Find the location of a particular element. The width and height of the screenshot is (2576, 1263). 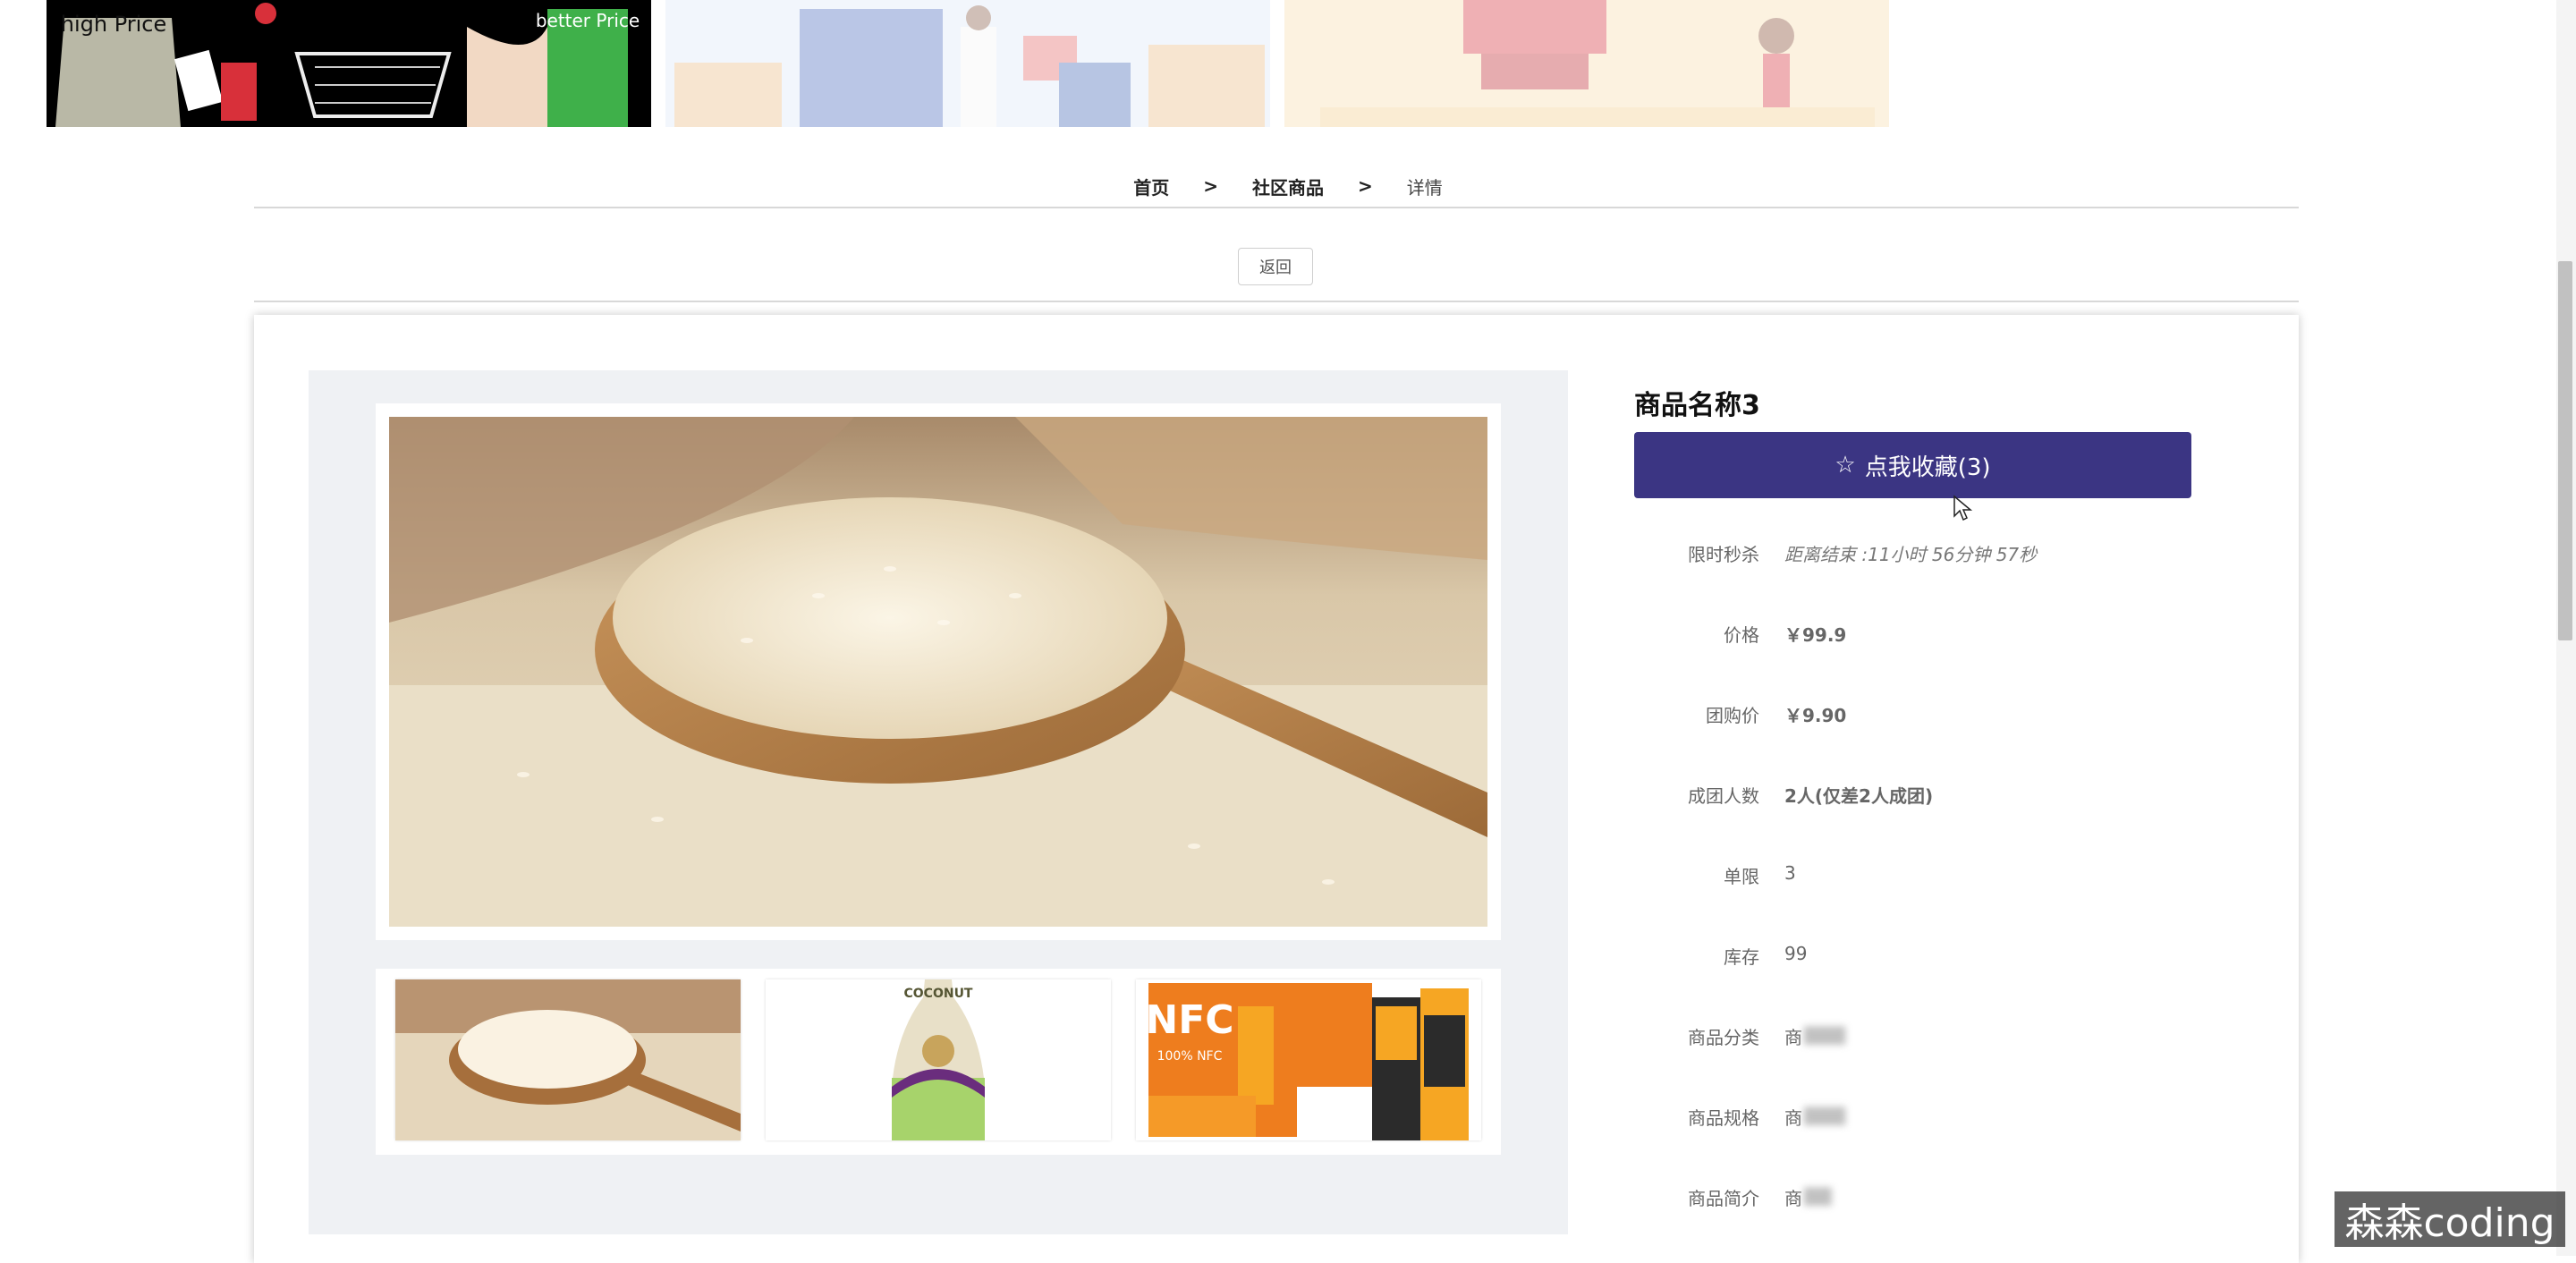

nfc-label: NFC is located at coordinates (1189, 1020).